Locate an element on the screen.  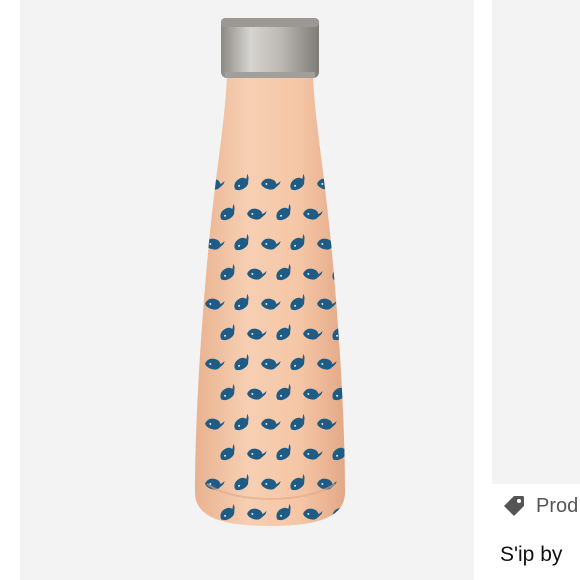
whale-print is located at coordinates (337, 212).